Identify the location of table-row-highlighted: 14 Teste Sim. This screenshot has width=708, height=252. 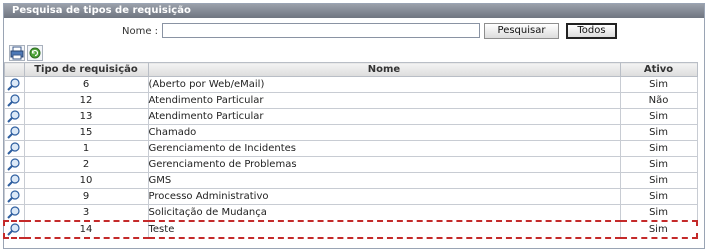
(350, 229).